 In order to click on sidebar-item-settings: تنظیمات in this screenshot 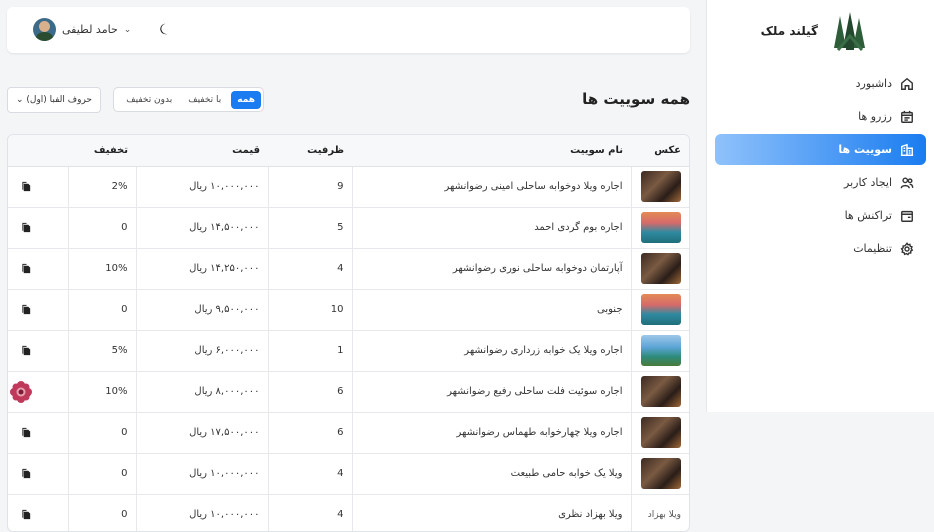, I will do `click(820, 248)`.